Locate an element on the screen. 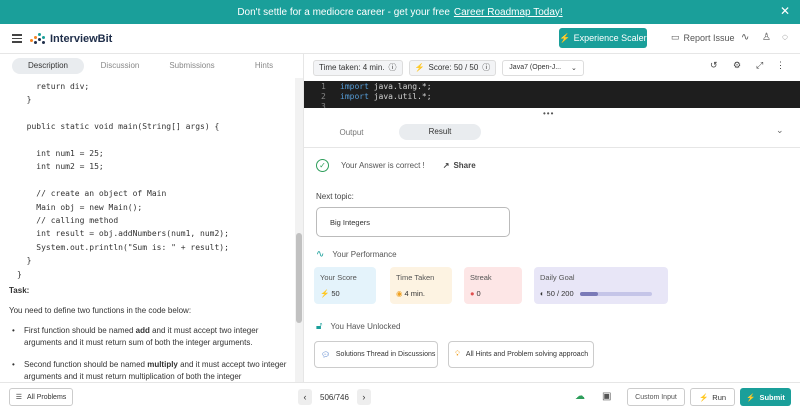 The height and width of the screenshot is (410, 800). run-button: ⚡ Run is located at coordinates (712, 397).